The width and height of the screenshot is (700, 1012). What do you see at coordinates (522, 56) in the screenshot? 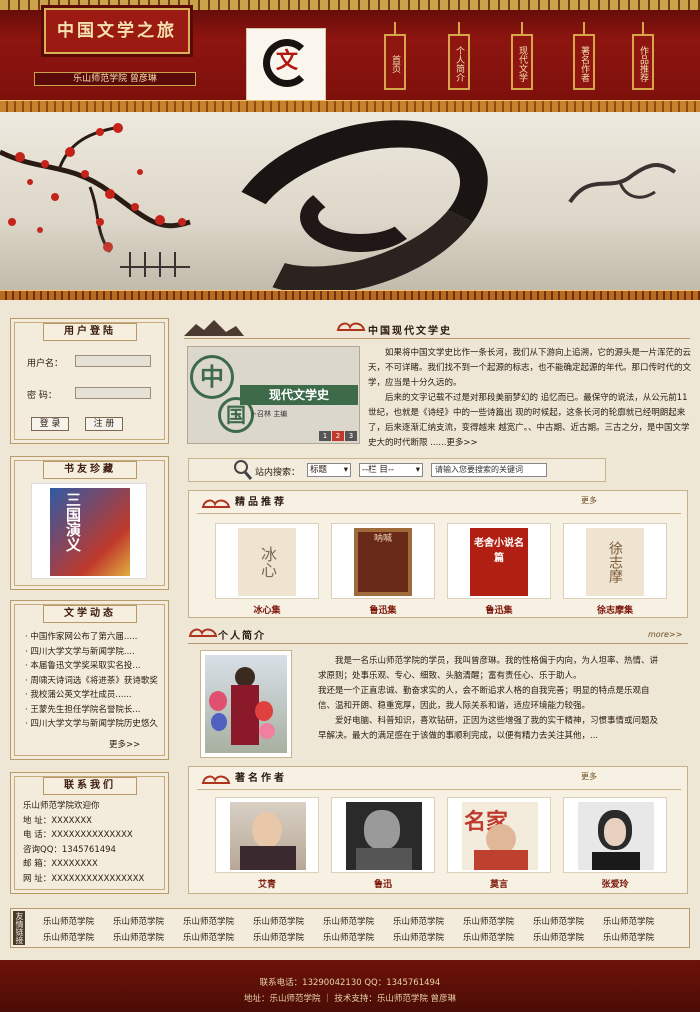
I see `nav-modern-literature: 现代文学` at bounding box center [522, 56].